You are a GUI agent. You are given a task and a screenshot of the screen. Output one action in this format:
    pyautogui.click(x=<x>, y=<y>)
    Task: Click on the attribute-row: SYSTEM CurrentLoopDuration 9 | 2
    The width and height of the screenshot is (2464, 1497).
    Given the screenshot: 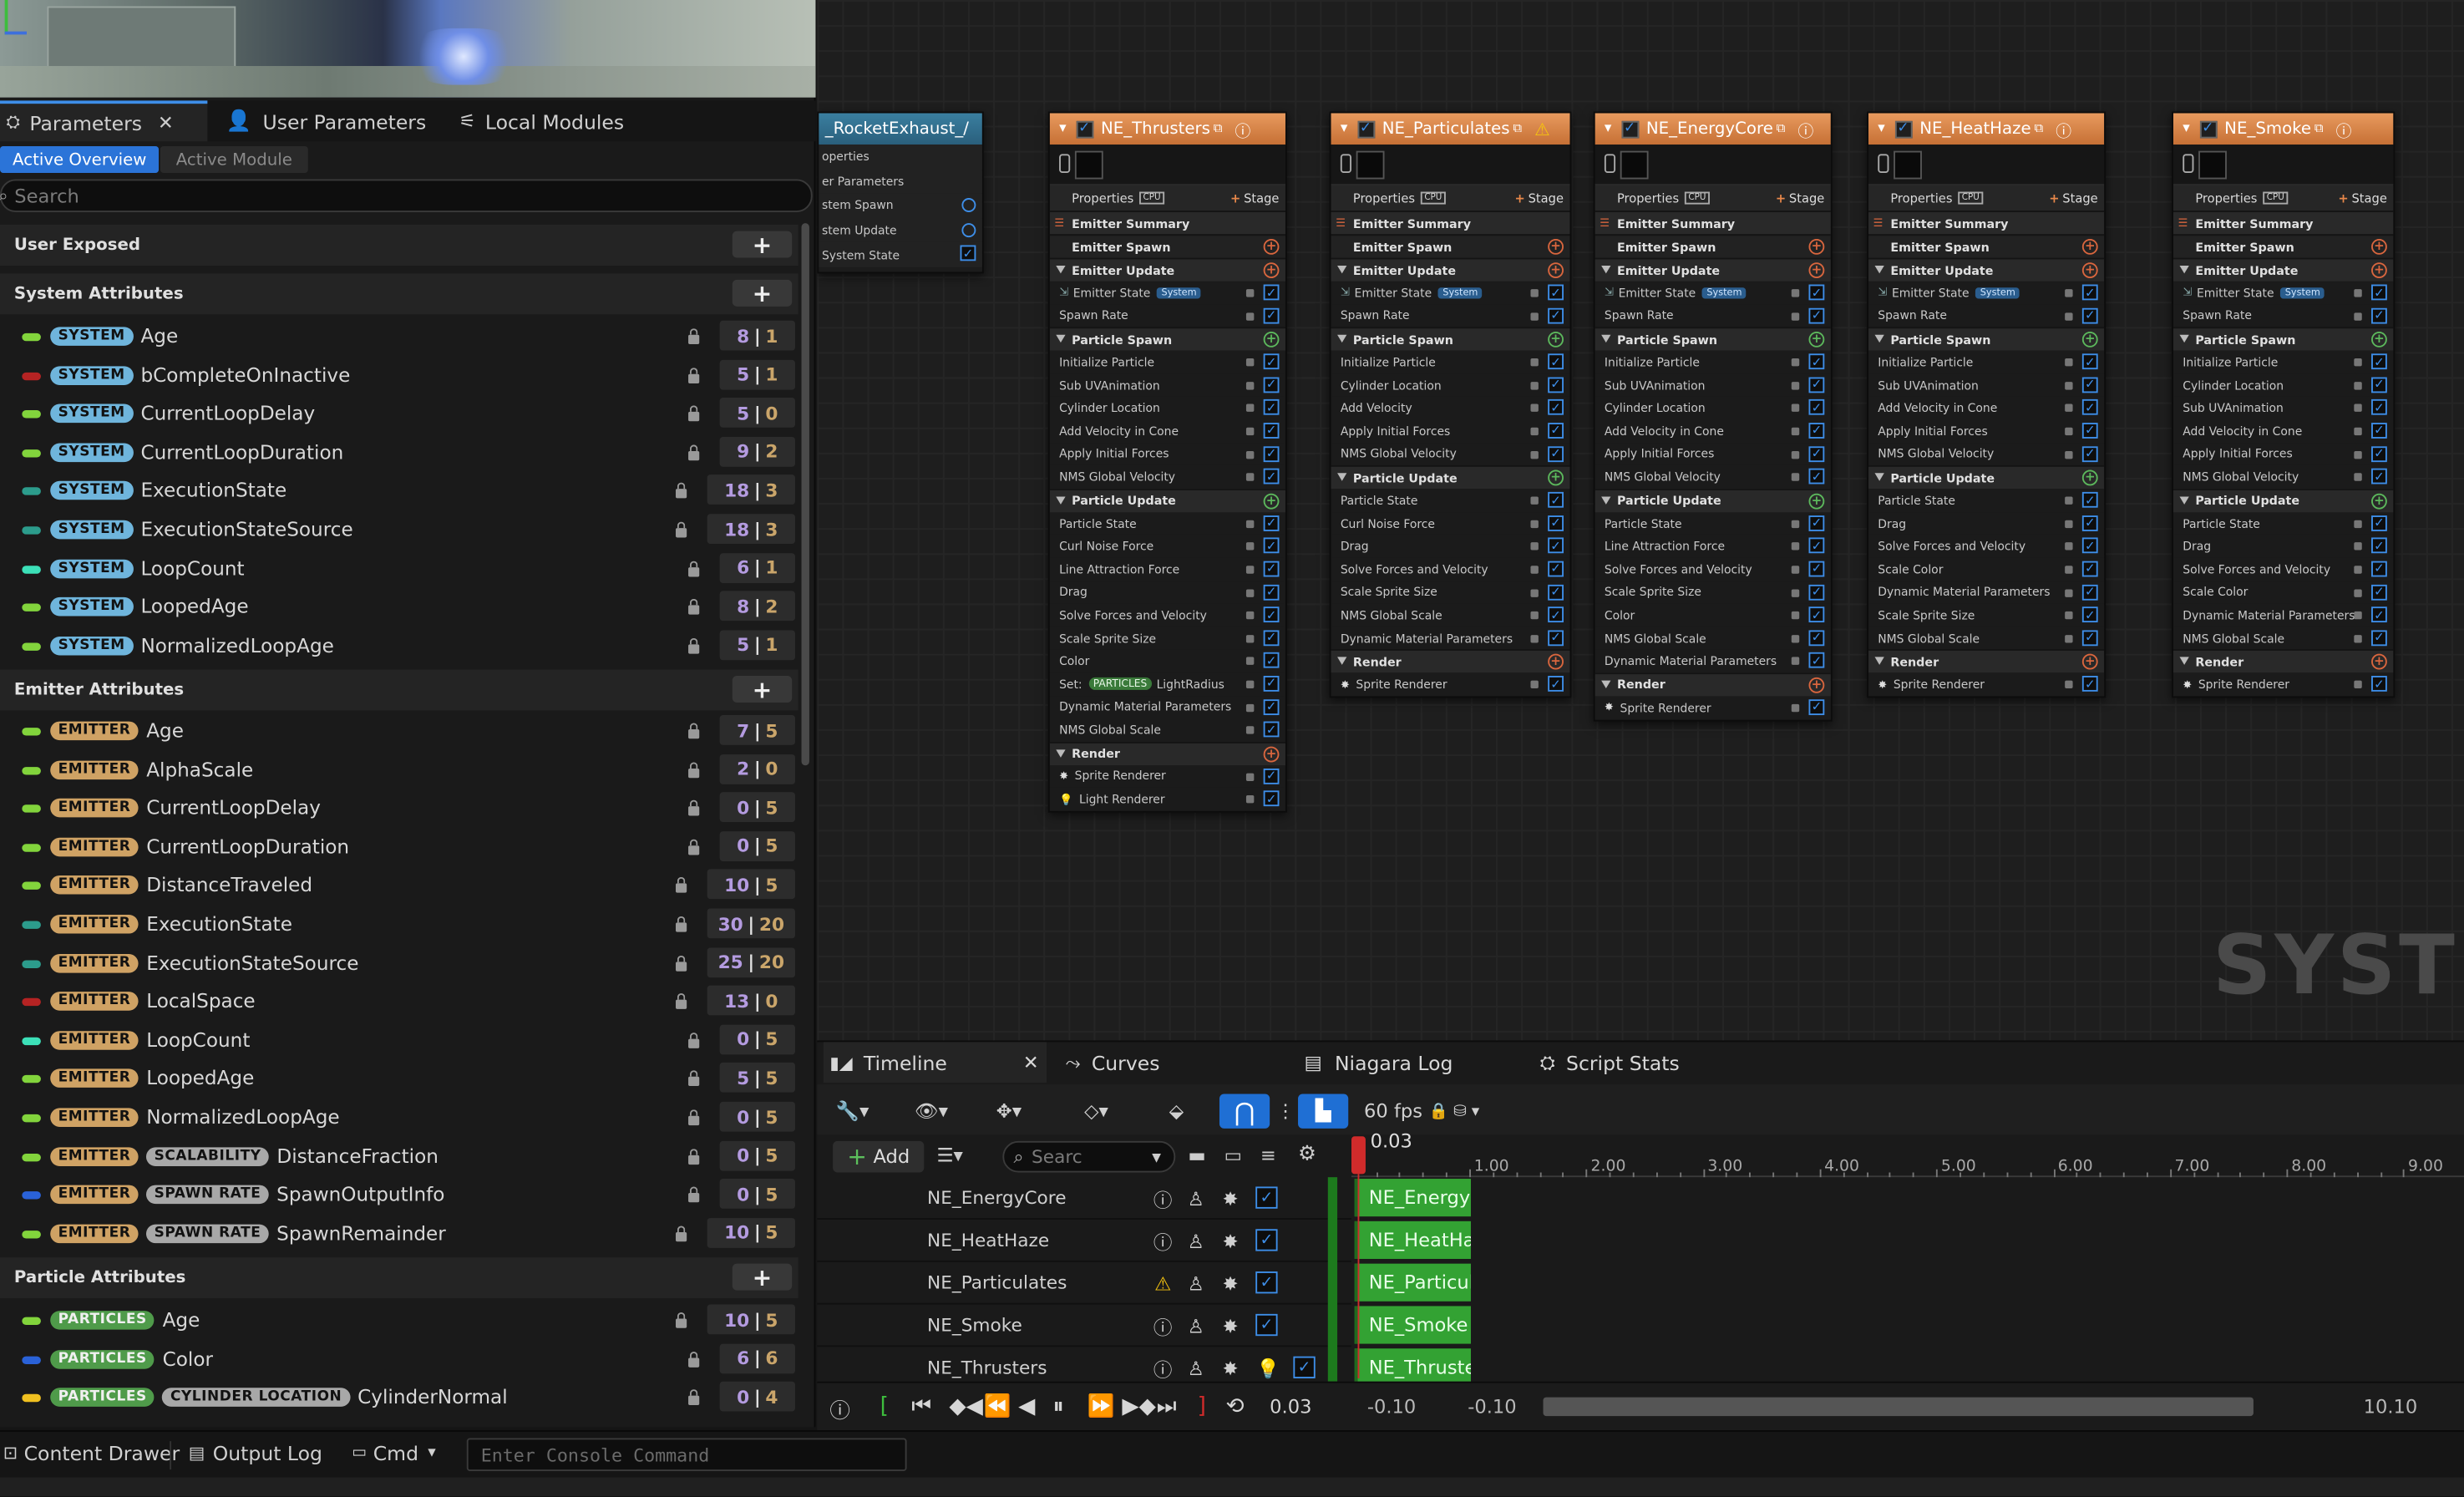 What is the action you would take?
    pyautogui.click(x=400, y=453)
    